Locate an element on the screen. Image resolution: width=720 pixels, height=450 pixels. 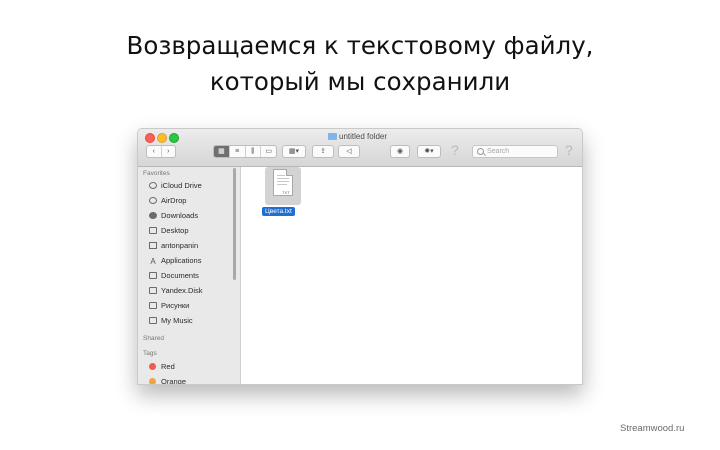
tag-icon: ◁ is located at coordinates (349, 151).